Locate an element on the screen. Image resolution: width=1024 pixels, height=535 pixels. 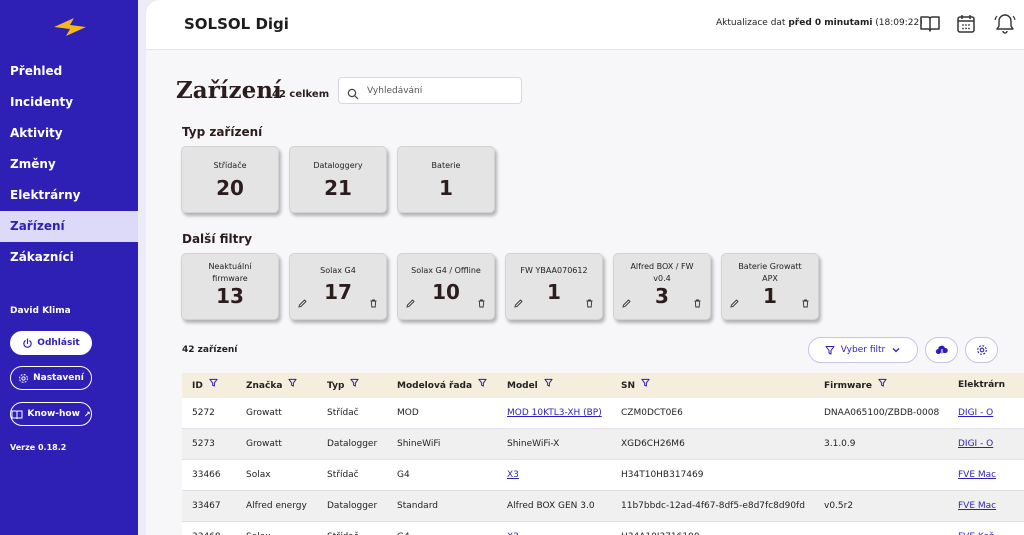
settings-button: Nastavení is located at coordinates (51, 378).